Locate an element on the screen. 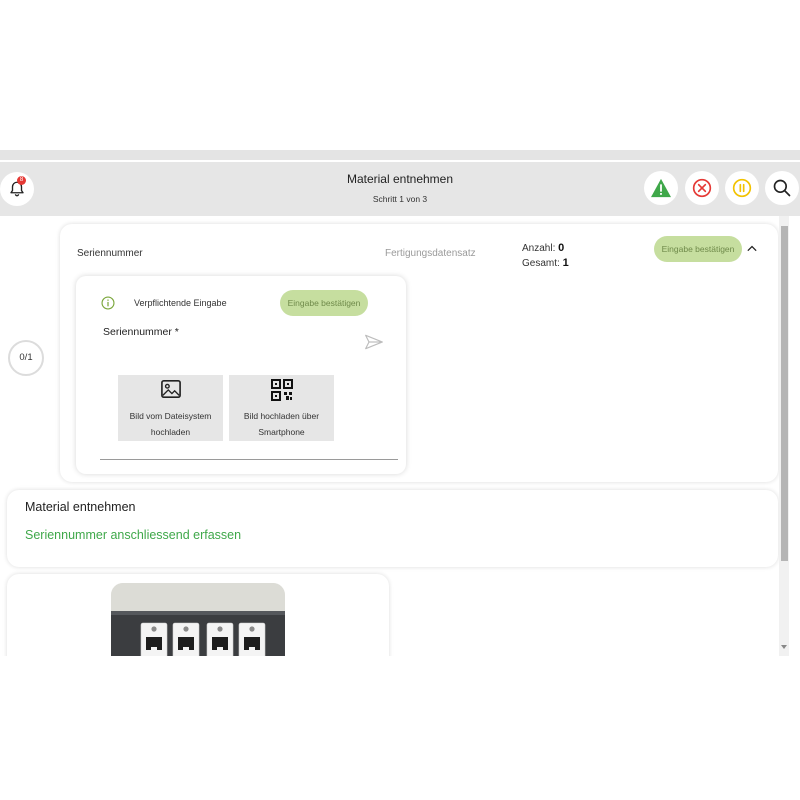  network-ports-image is located at coordinates (198, 619).